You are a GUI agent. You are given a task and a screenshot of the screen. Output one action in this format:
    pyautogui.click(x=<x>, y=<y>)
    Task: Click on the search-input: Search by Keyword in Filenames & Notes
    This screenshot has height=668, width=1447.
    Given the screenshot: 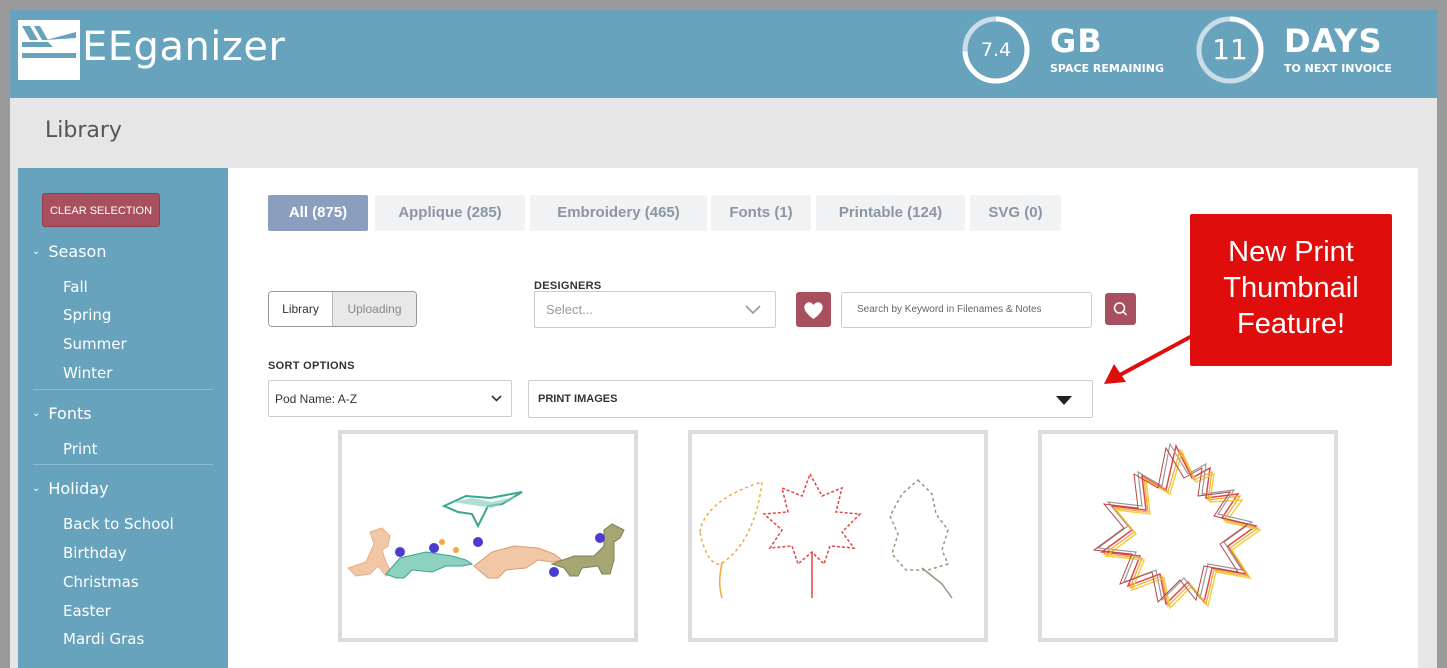 What is the action you would take?
    pyautogui.click(x=966, y=310)
    